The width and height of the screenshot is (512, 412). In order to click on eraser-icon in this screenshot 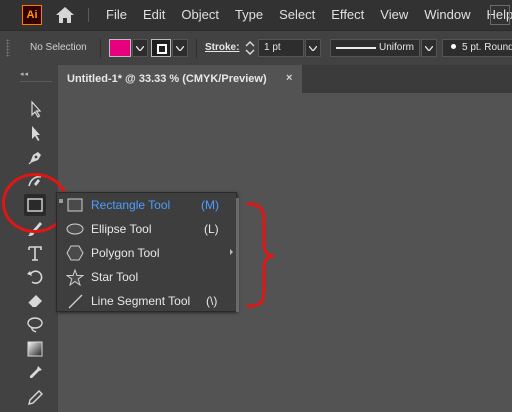, I will do `click(34, 301)`.